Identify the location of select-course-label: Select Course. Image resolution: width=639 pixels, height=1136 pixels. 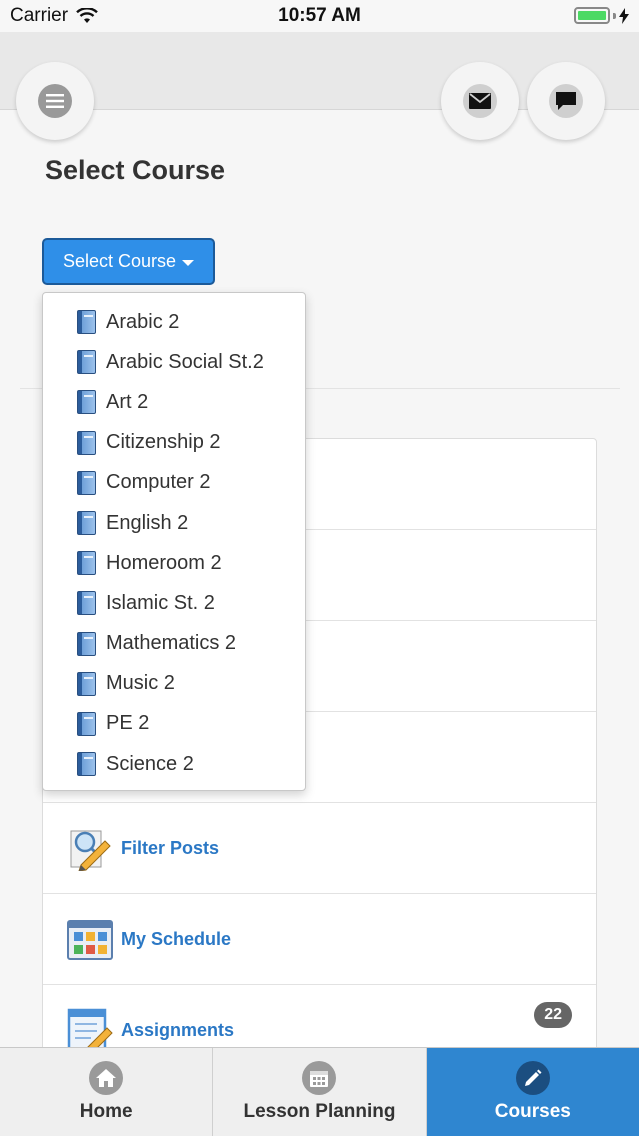
(119, 261).